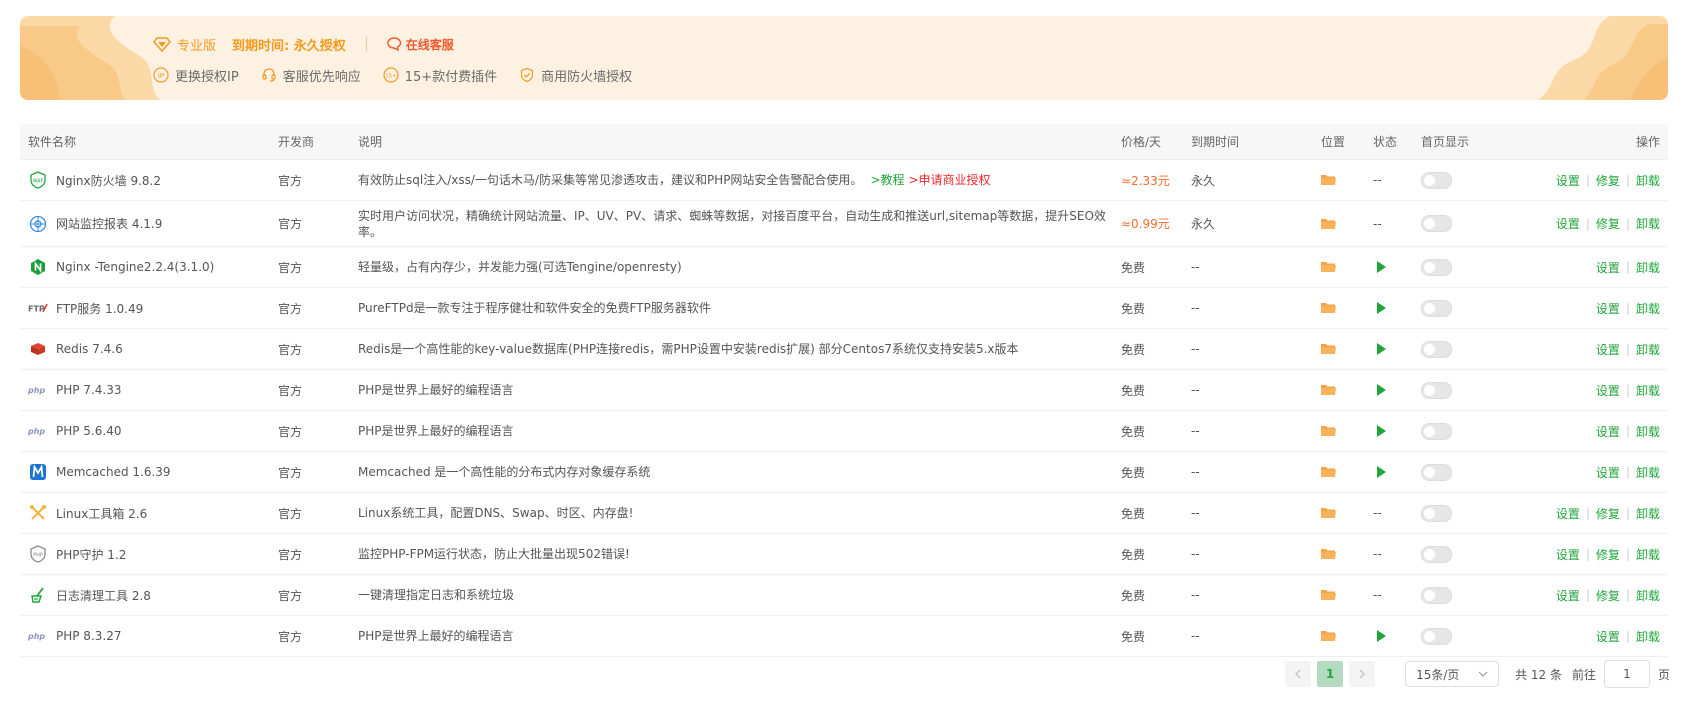 The height and width of the screenshot is (705, 1696). What do you see at coordinates (74, 431) in the screenshot?
I see `plugin-name-cell: php PHP 5.6.40` at bounding box center [74, 431].